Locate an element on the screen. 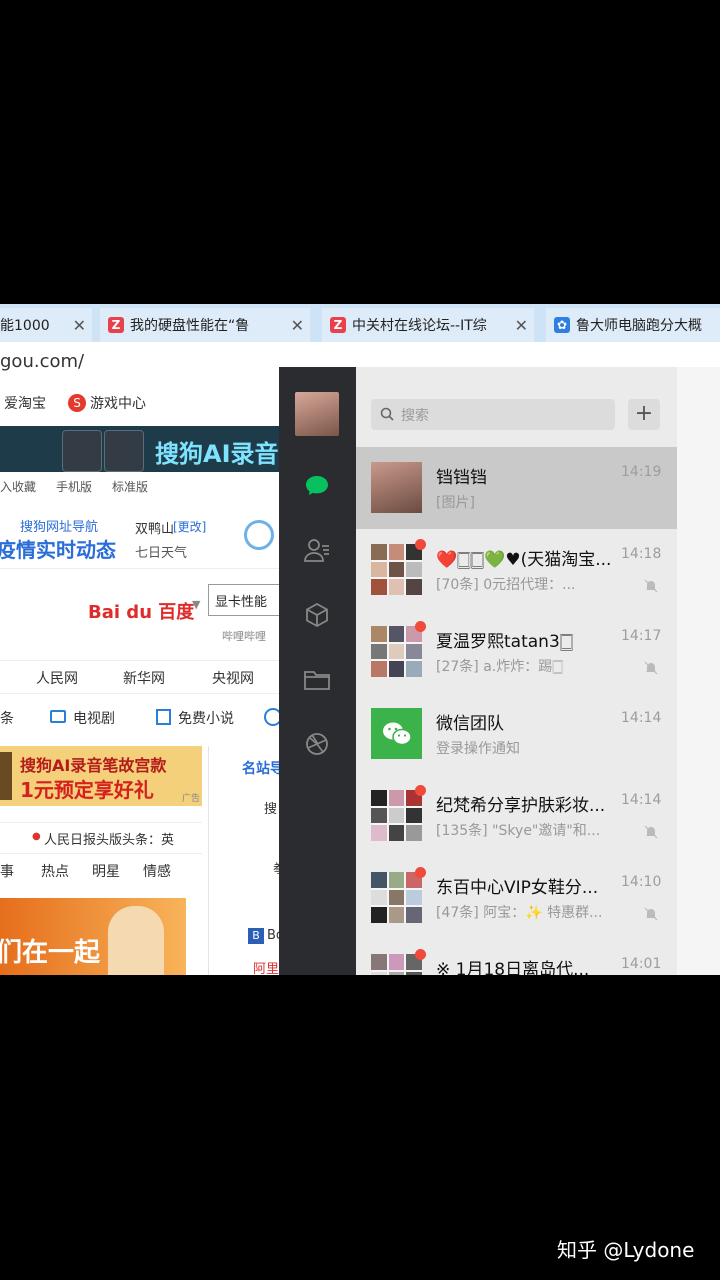 The width and height of the screenshot is (720, 1280). link-standard: 标准版 is located at coordinates (130, 486).